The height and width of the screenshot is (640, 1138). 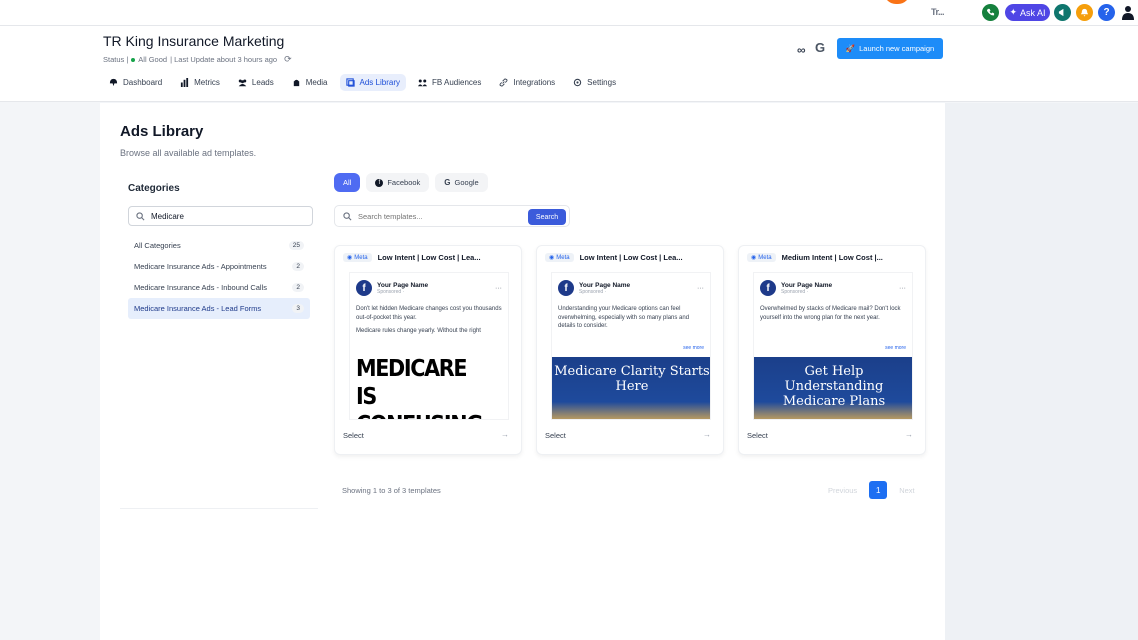 I want to click on template-search-bar: Search, so click(x=452, y=216).